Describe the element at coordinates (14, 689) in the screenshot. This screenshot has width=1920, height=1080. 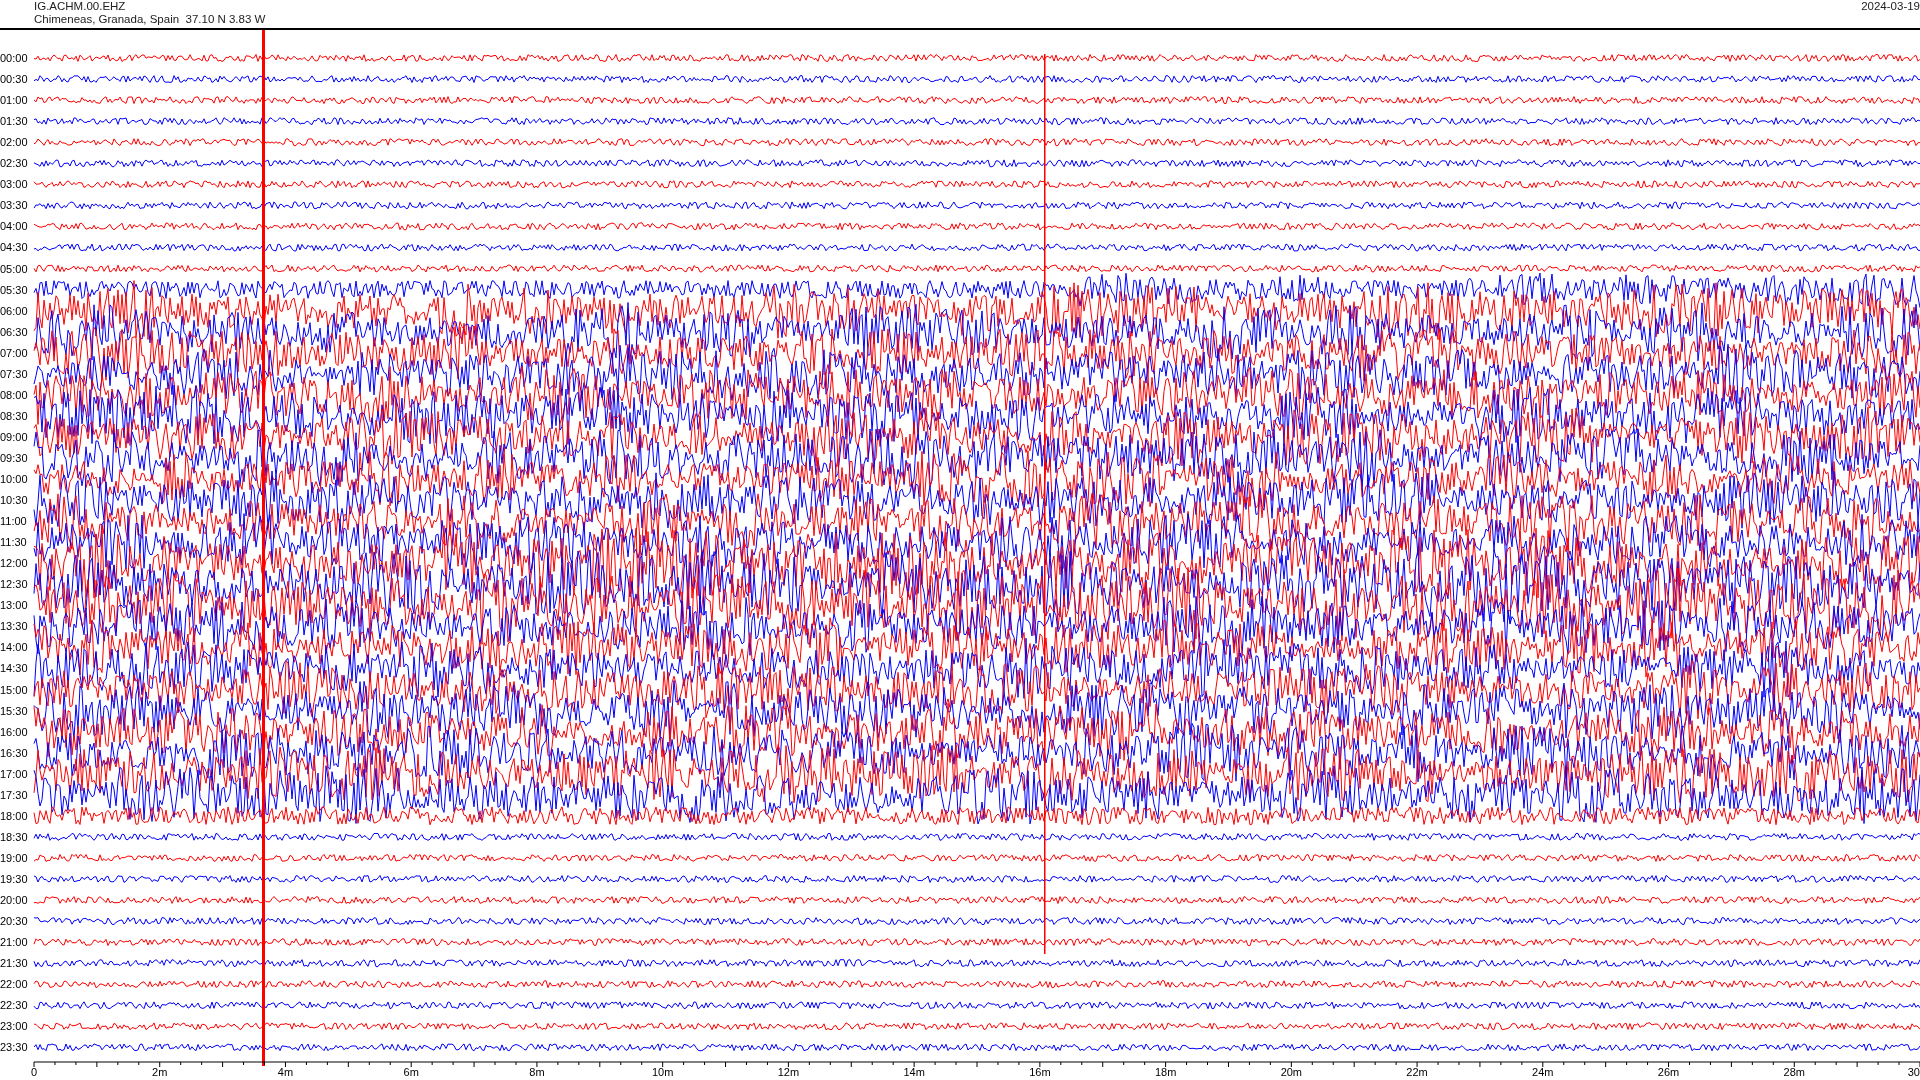
I see `hour-label: 15:00` at that location.